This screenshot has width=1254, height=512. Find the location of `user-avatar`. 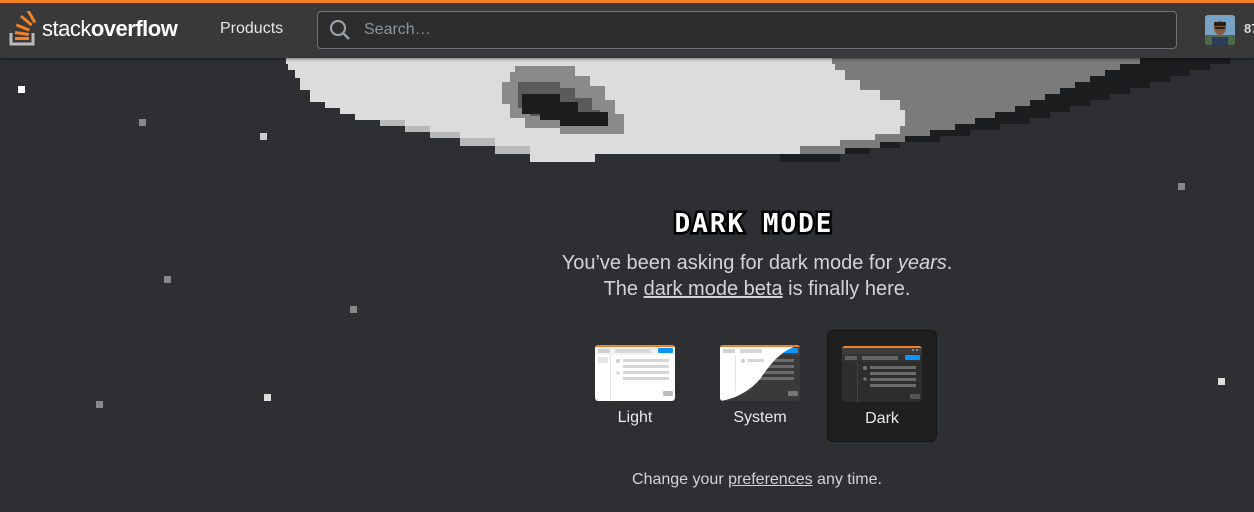

user-avatar is located at coordinates (1220, 30).